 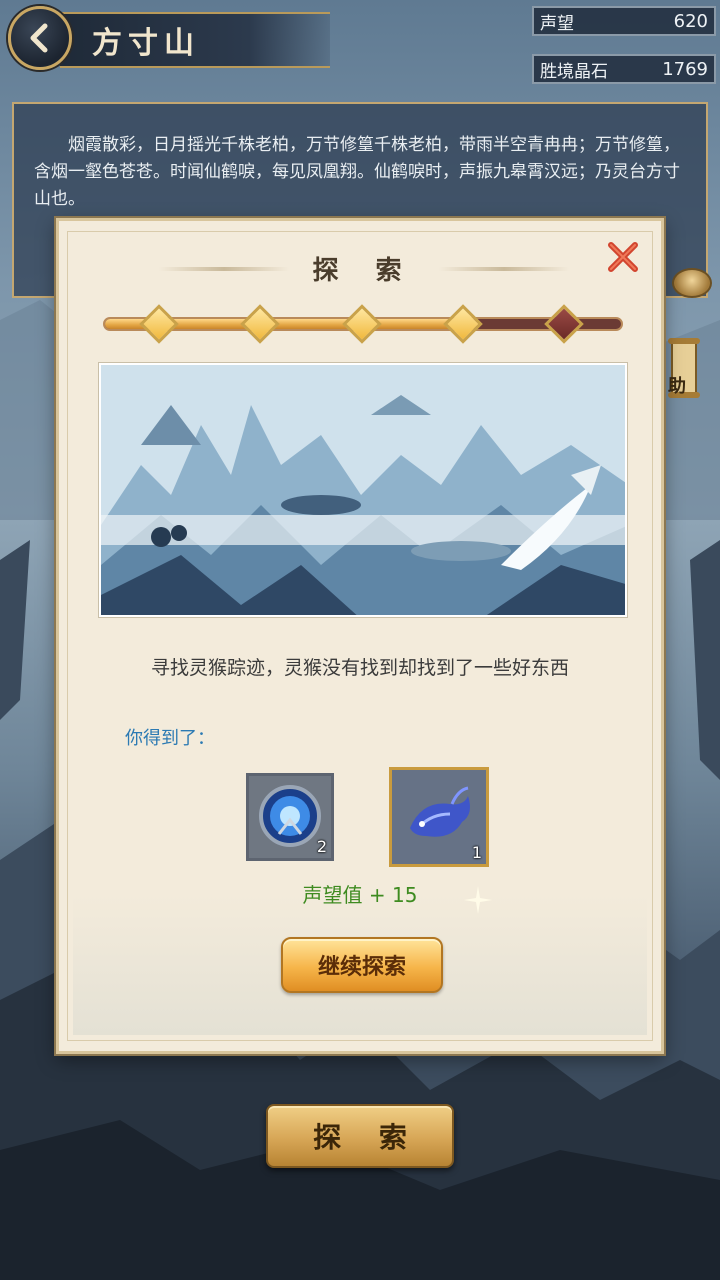 I want to click on dialog-title: 探 索, so click(x=364, y=270).